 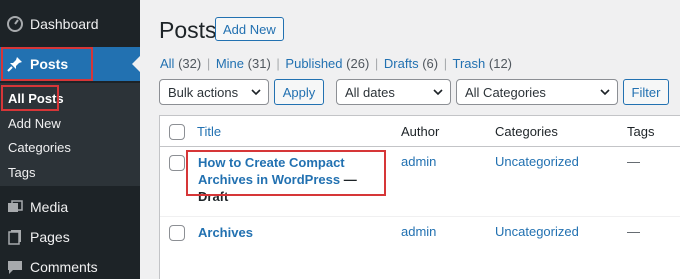 I want to click on post-title-line: How to Create Compact, so click(x=271, y=162).